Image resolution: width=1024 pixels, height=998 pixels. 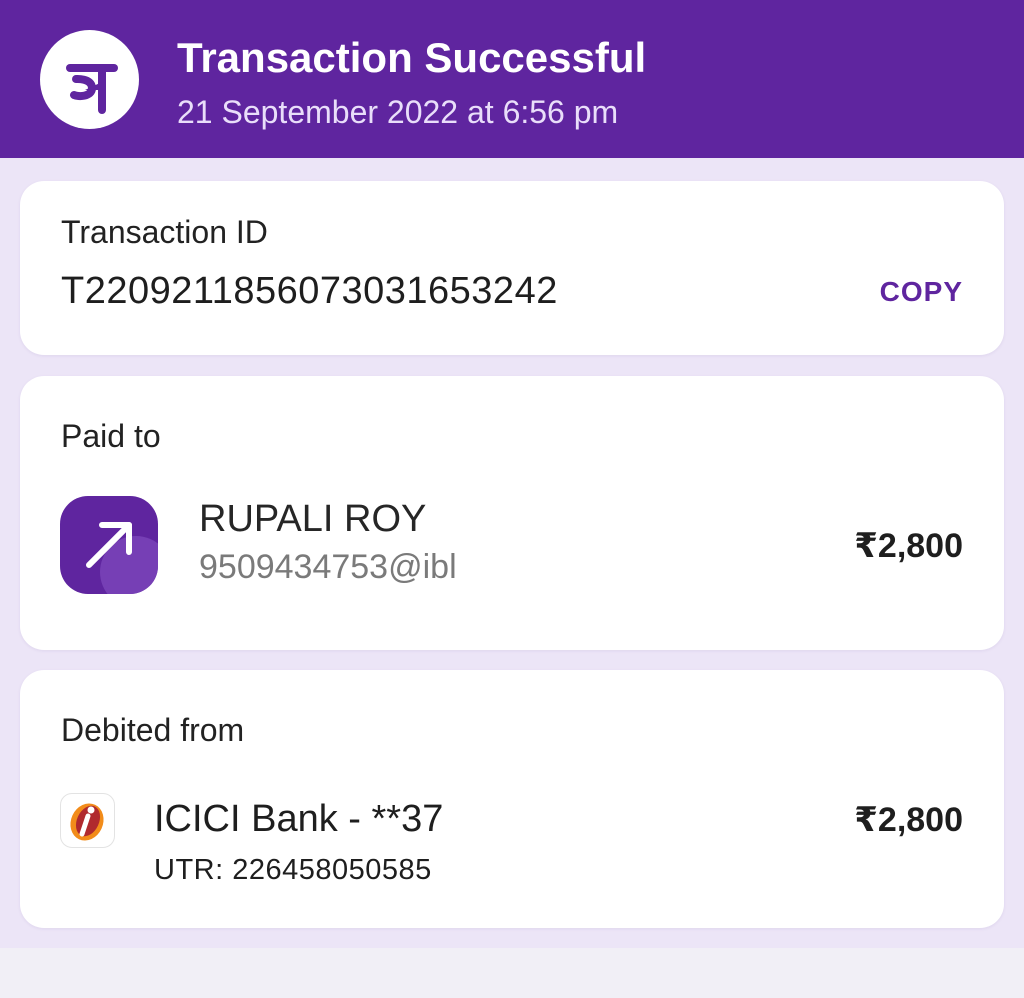 What do you see at coordinates (109, 545) in the screenshot?
I see `arrow-up-right-icon` at bounding box center [109, 545].